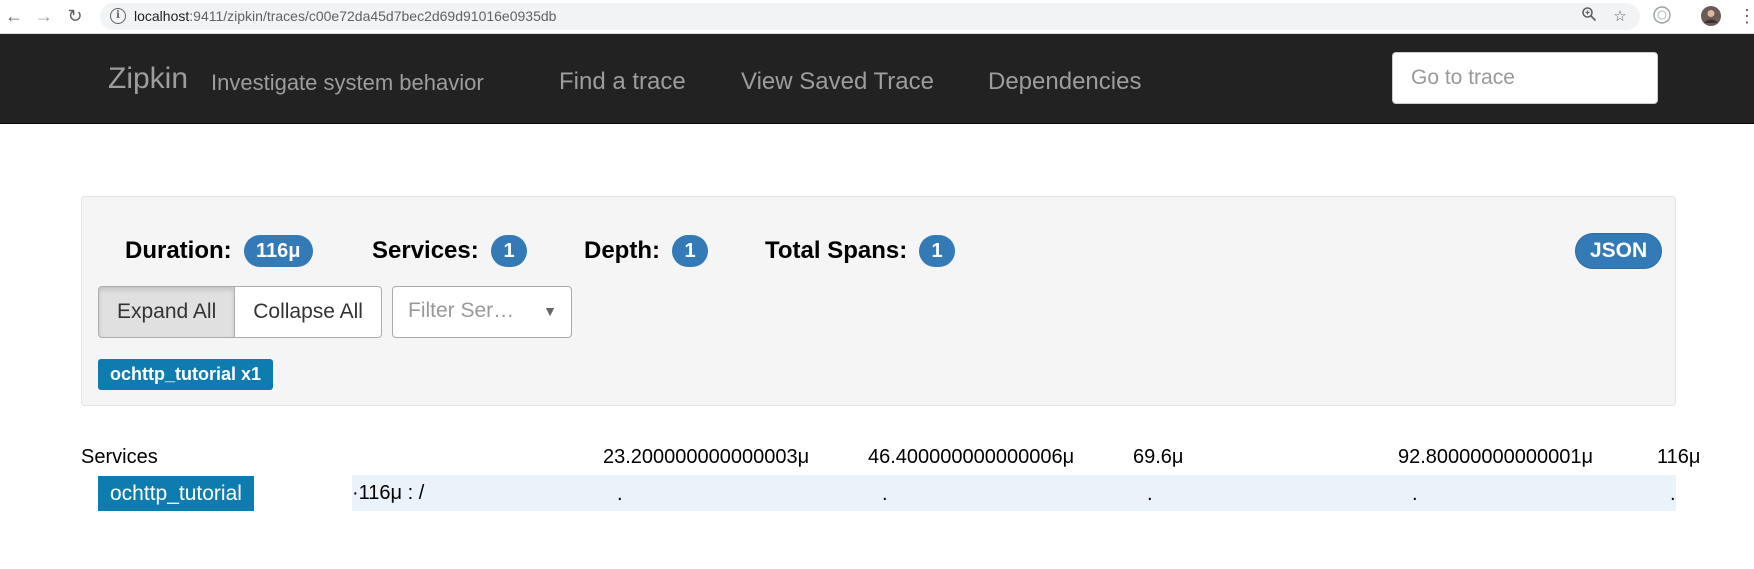 Image resolution: width=1754 pixels, height=569 pixels. What do you see at coordinates (388, 493) in the screenshot?
I see `span-duration-label: ·116μ : /` at bounding box center [388, 493].